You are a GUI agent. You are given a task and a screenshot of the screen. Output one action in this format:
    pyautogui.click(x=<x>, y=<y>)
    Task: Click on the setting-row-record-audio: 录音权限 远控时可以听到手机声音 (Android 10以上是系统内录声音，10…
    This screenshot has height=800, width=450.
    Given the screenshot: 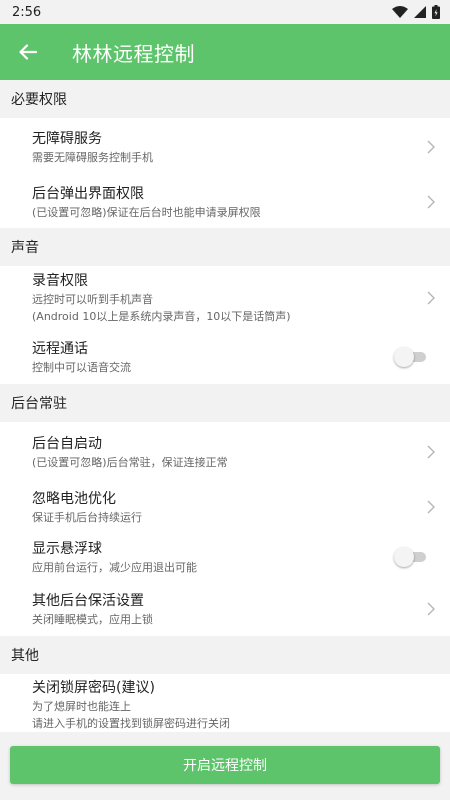 What is the action you would take?
    pyautogui.click(x=225, y=298)
    